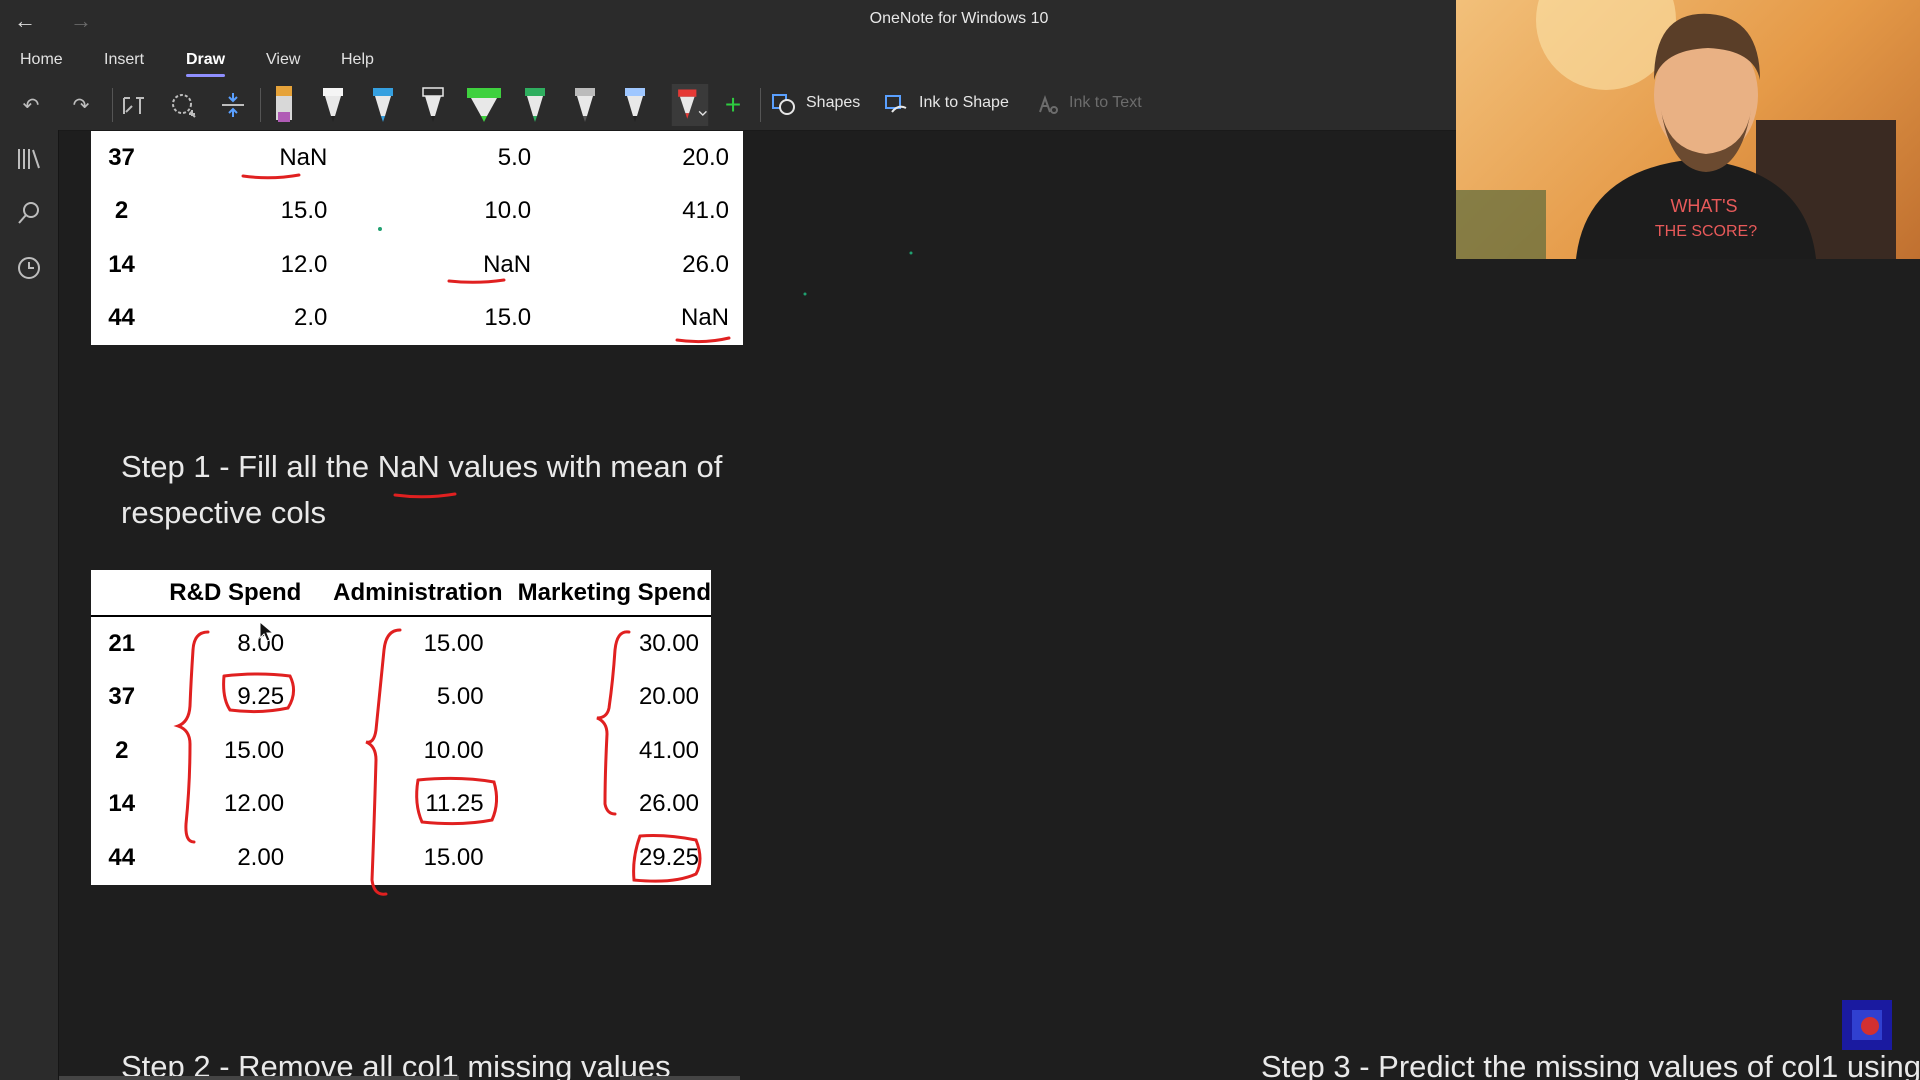 The height and width of the screenshot is (1080, 1920). What do you see at coordinates (1676, 129) in the screenshot?
I see `presenter-video: WHAT'S THE SCORE?` at bounding box center [1676, 129].